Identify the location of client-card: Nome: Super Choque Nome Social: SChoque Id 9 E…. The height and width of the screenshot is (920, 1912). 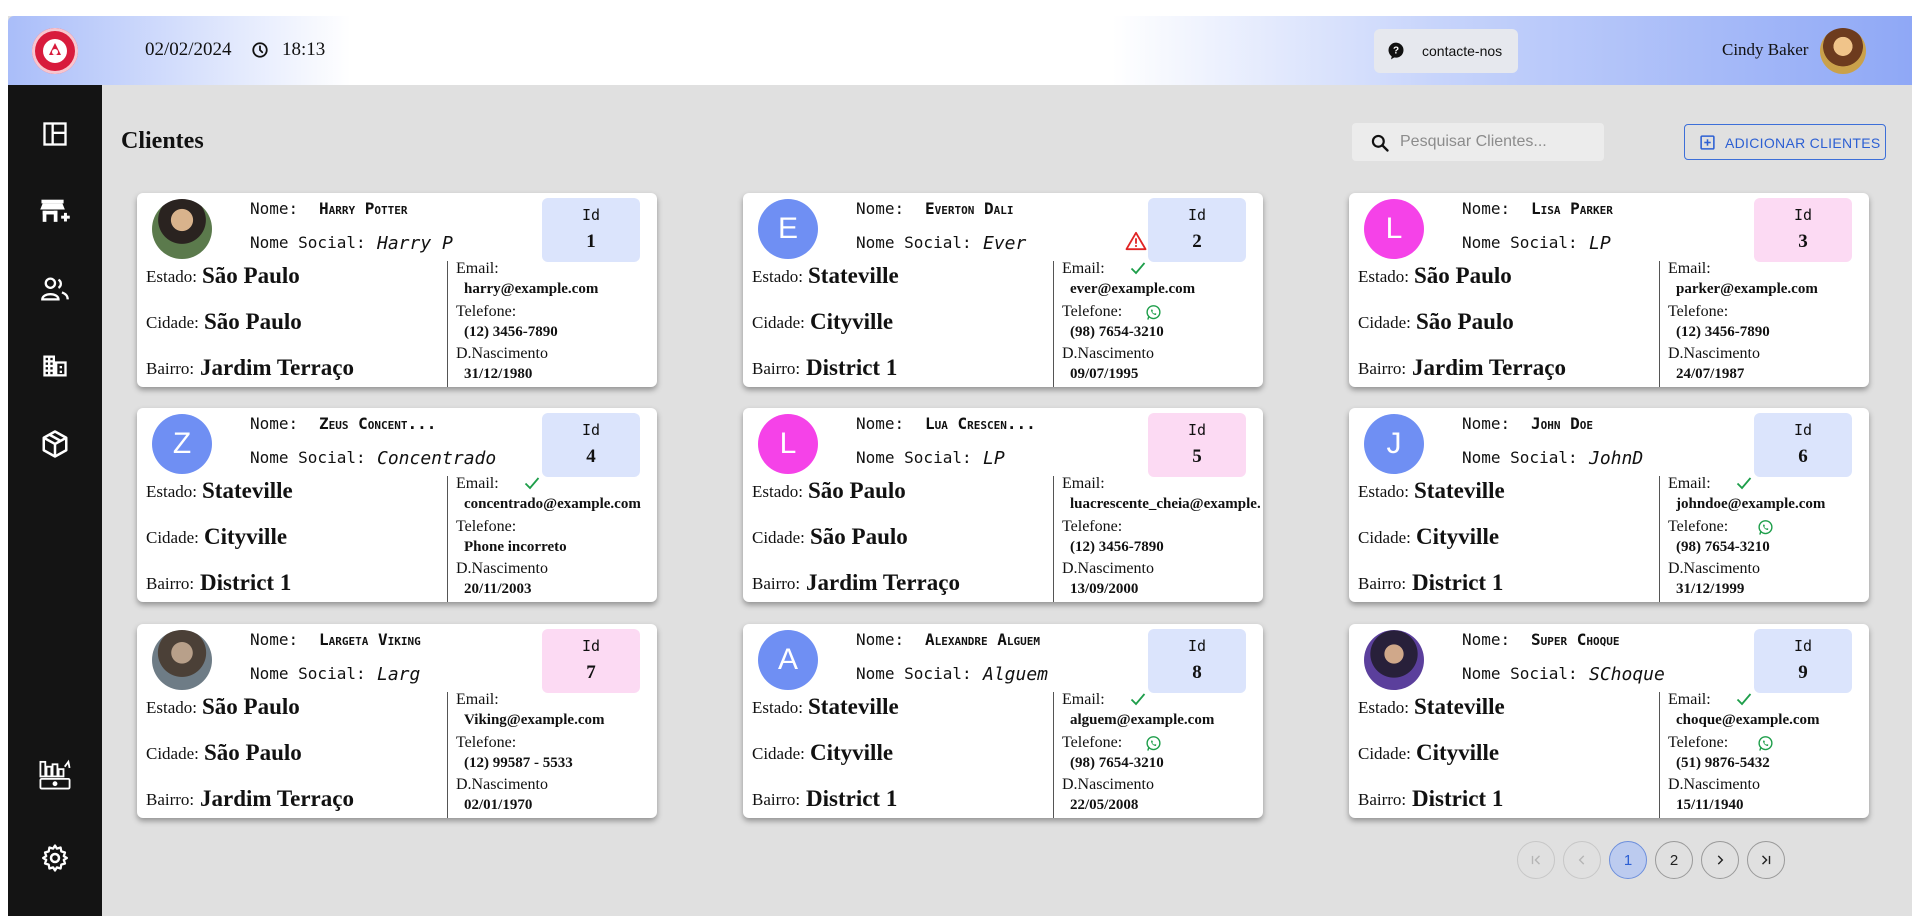
(1609, 721).